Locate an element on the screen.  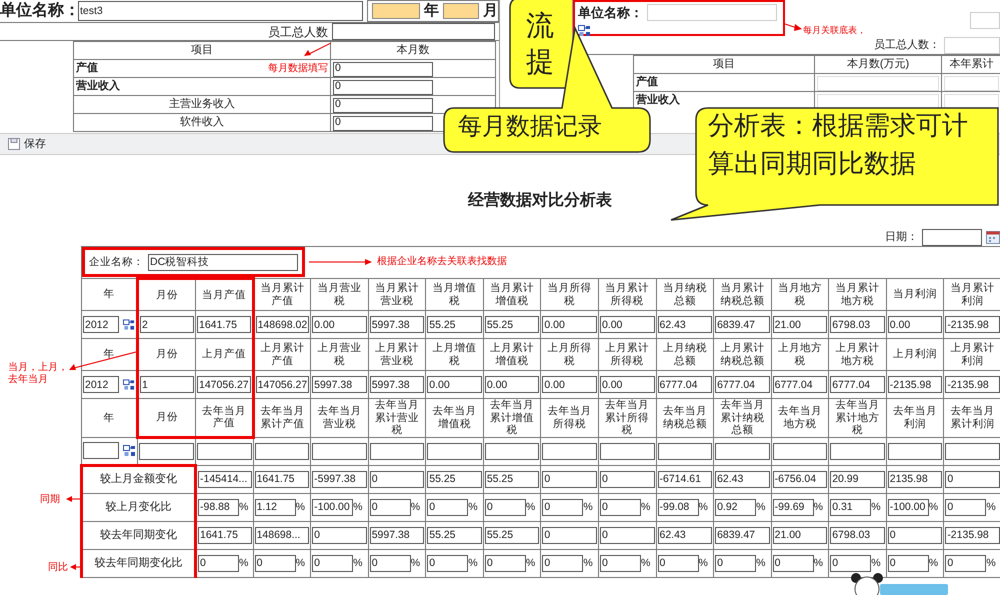
input-field: DC税智科技 is located at coordinates (223, 262).